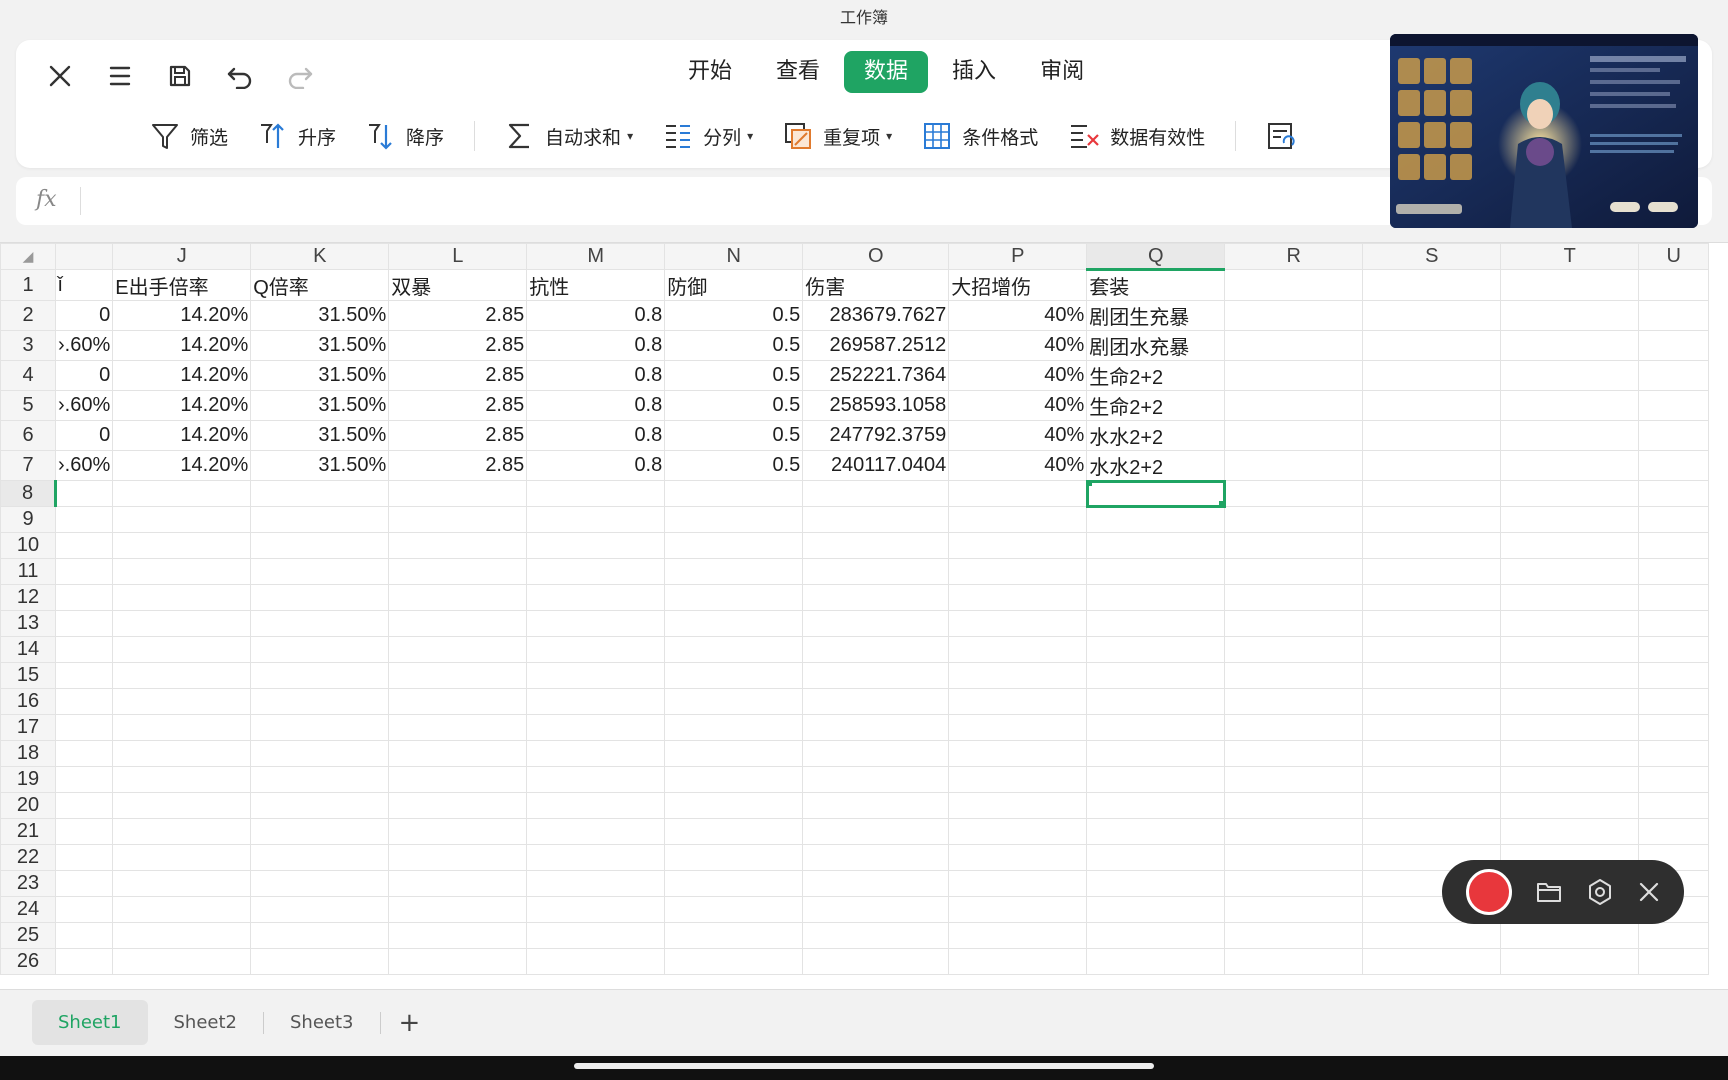 Image resolution: width=1728 pixels, height=1080 pixels. Describe the element at coordinates (708, 136) in the screenshot. I see `split-column-button: 分列 ▾` at that location.